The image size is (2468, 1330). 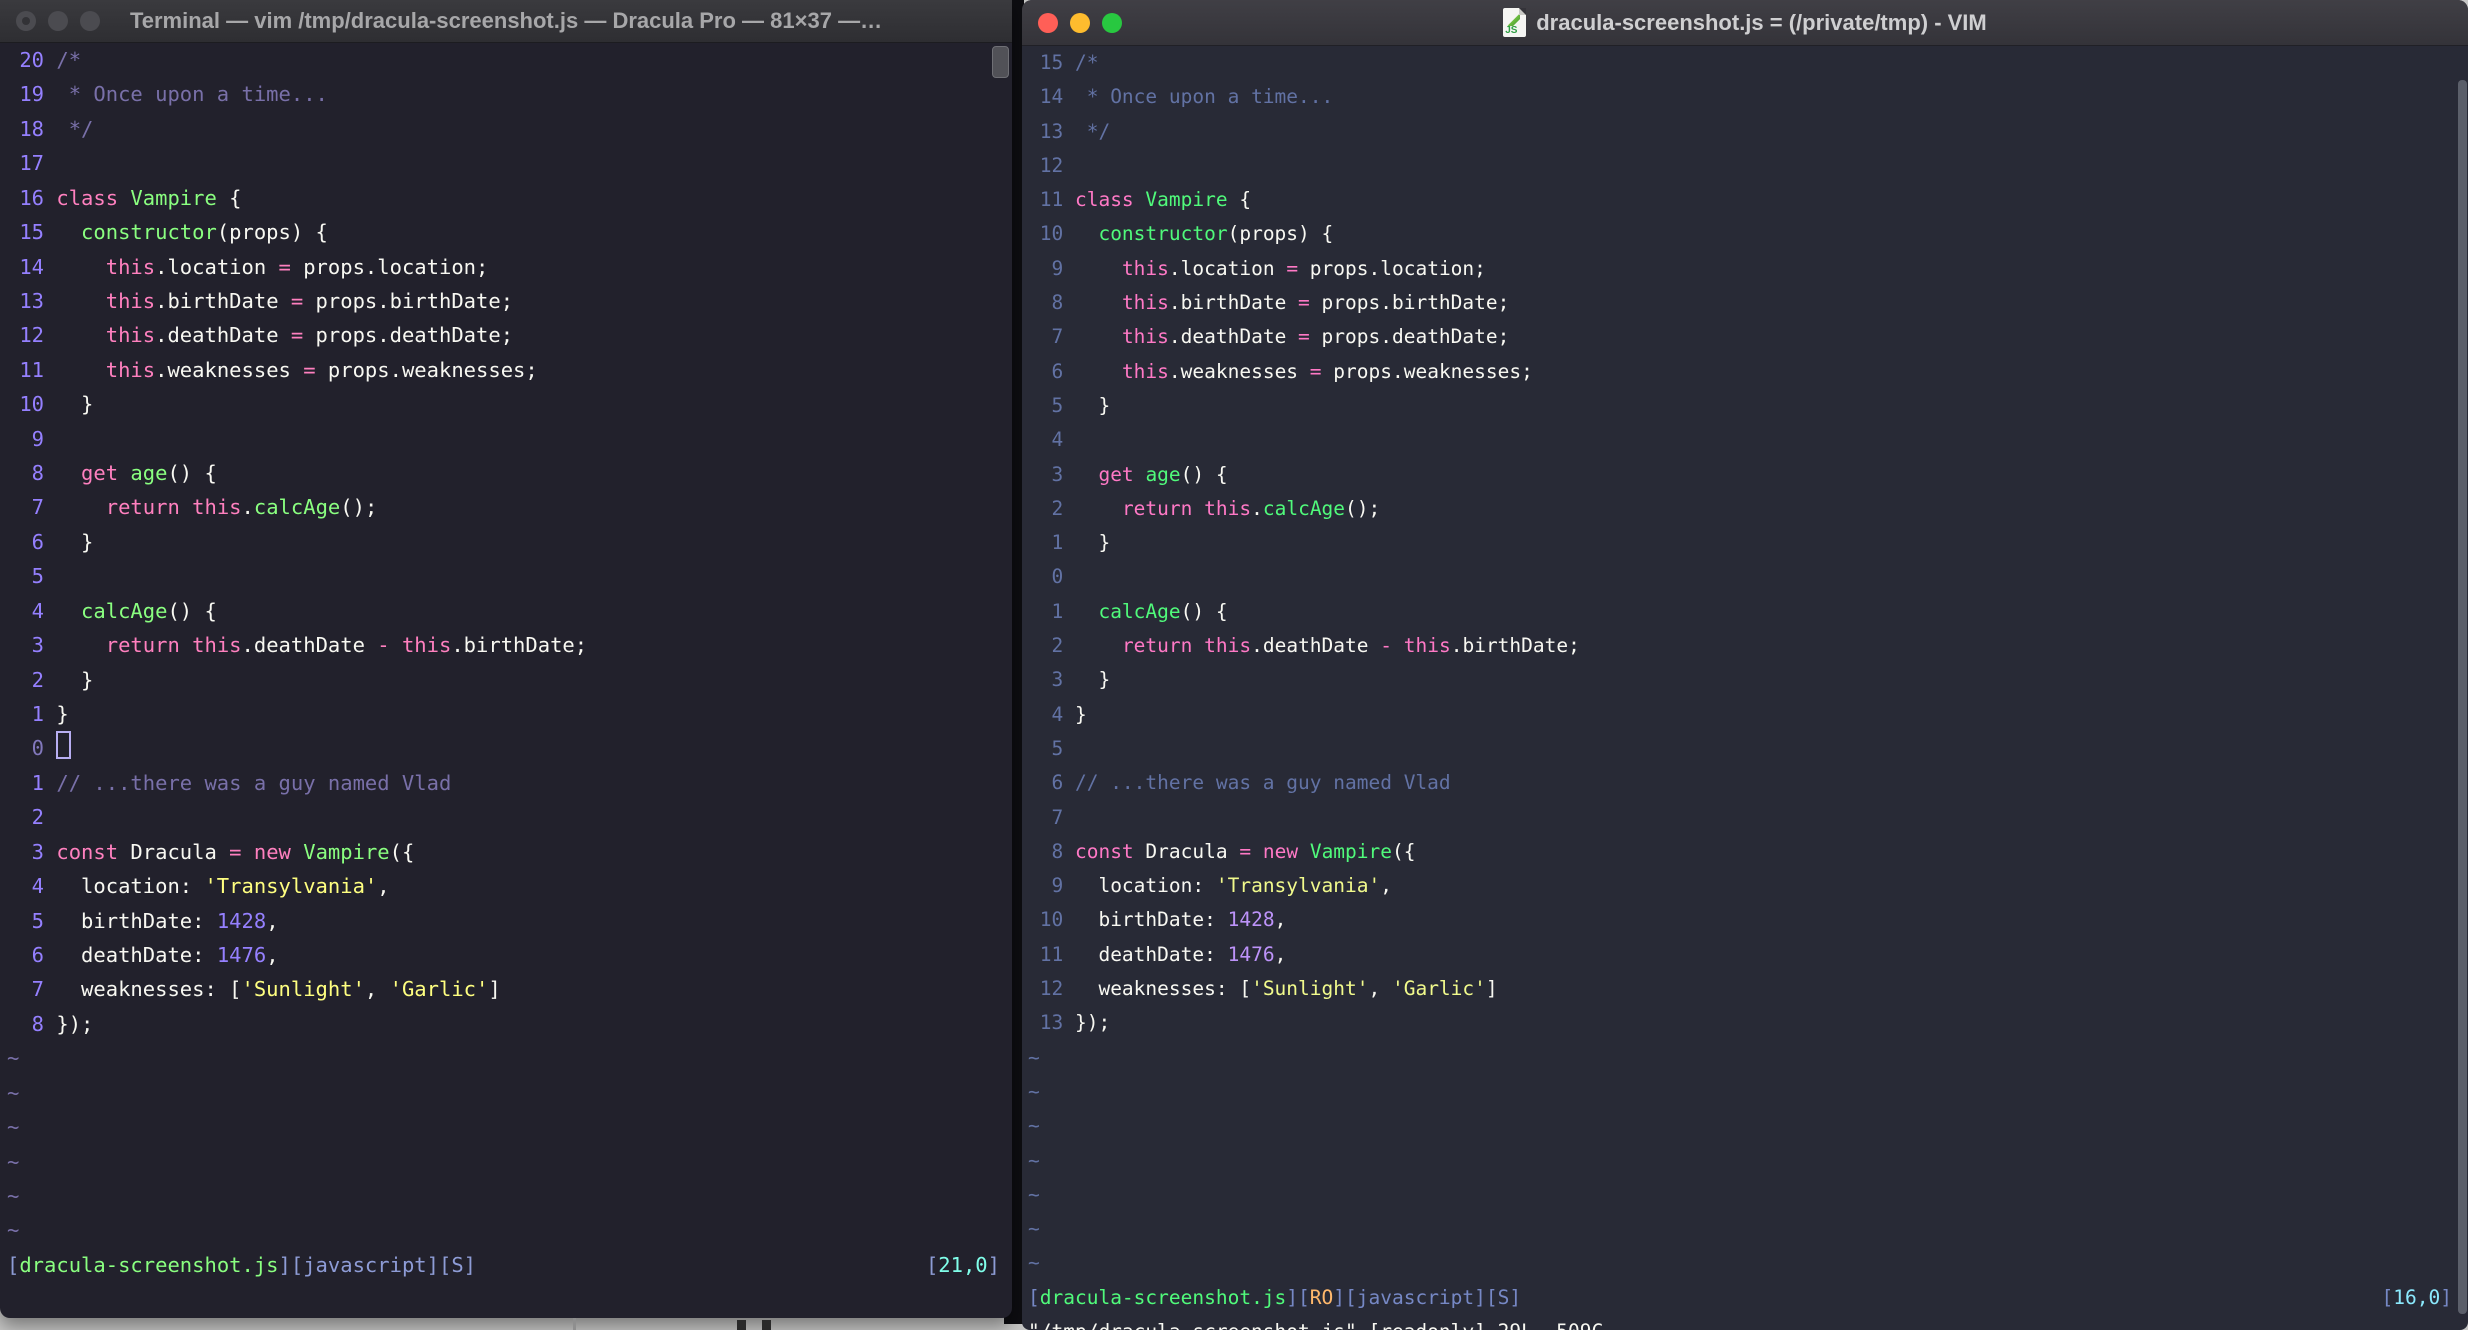 What do you see at coordinates (1745, 612) in the screenshot?
I see `code-line: 1 calcAge() {` at bounding box center [1745, 612].